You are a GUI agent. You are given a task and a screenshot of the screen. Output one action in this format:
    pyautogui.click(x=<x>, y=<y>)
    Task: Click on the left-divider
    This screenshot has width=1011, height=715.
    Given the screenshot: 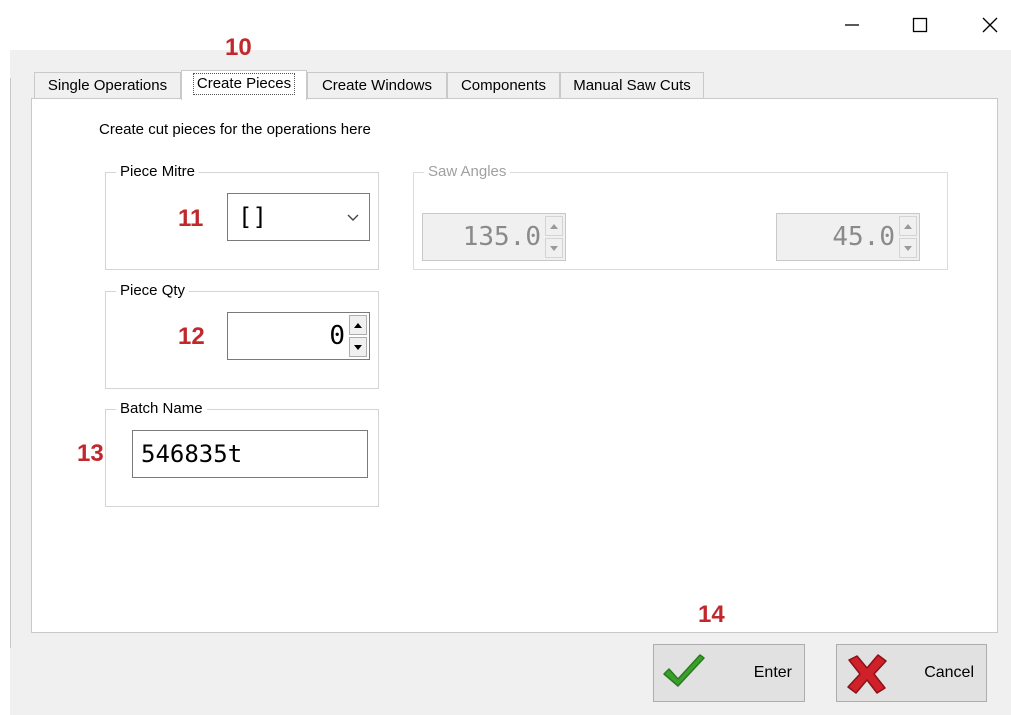 What is the action you would take?
    pyautogui.click(x=10, y=363)
    